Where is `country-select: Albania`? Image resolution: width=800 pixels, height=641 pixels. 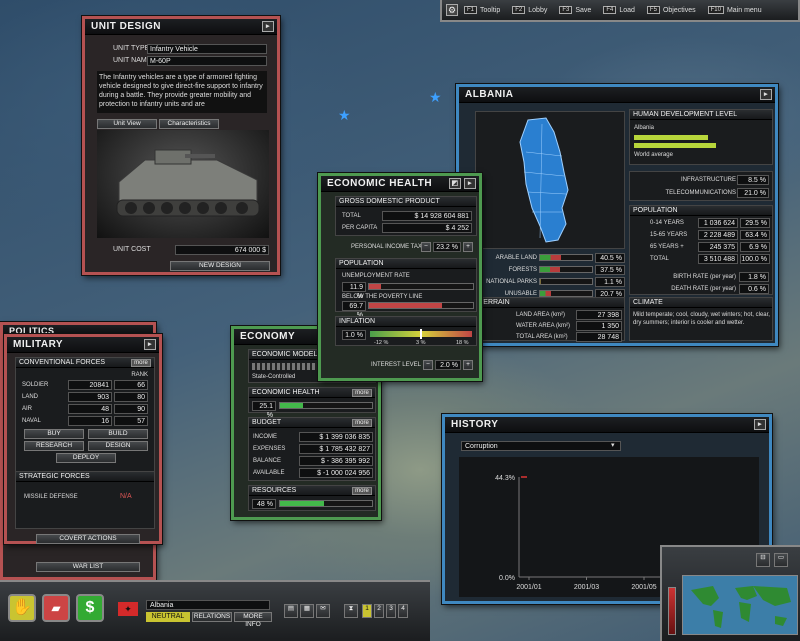 country-select: Albania is located at coordinates (208, 605).